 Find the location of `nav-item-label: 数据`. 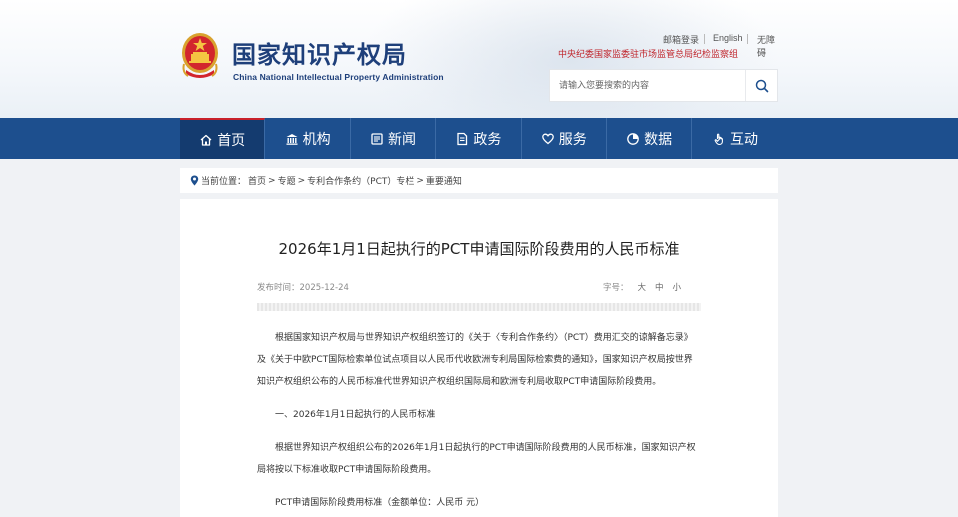

nav-item-label: 数据 is located at coordinates (658, 139).